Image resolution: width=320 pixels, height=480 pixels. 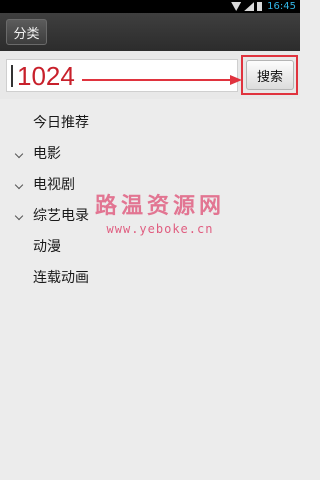 I want to click on title-bar: 分类, so click(x=150, y=32).